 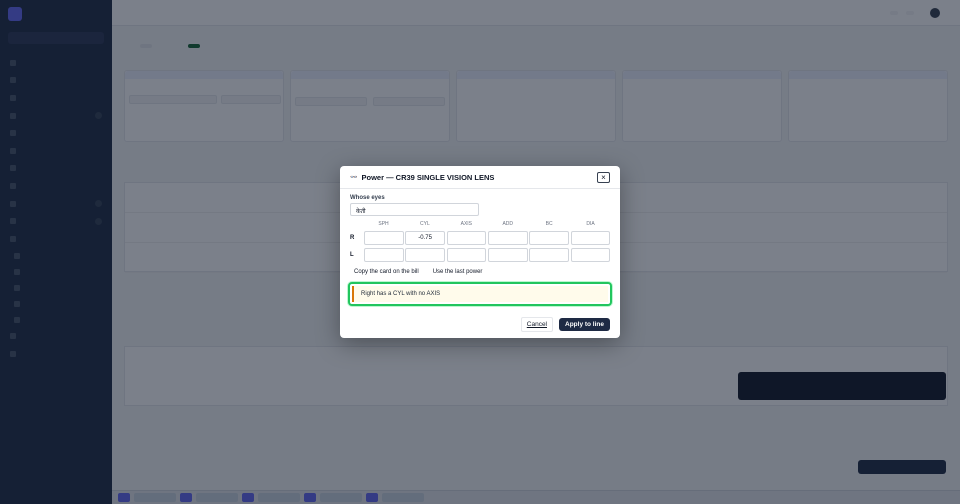 What do you see at coordinates (414, 209) in the screenshot?
I see `whose-eyes-input: केती` at bounding box center [414, 209].